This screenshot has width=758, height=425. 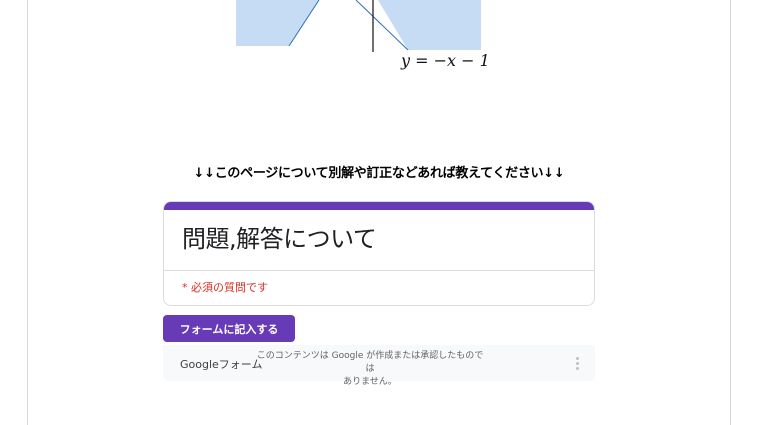 What do you see at coordinates (221, 364) in the screenshot?
I see `google-forms-brand: Googleフォーム` at bounding box center [221, 364].